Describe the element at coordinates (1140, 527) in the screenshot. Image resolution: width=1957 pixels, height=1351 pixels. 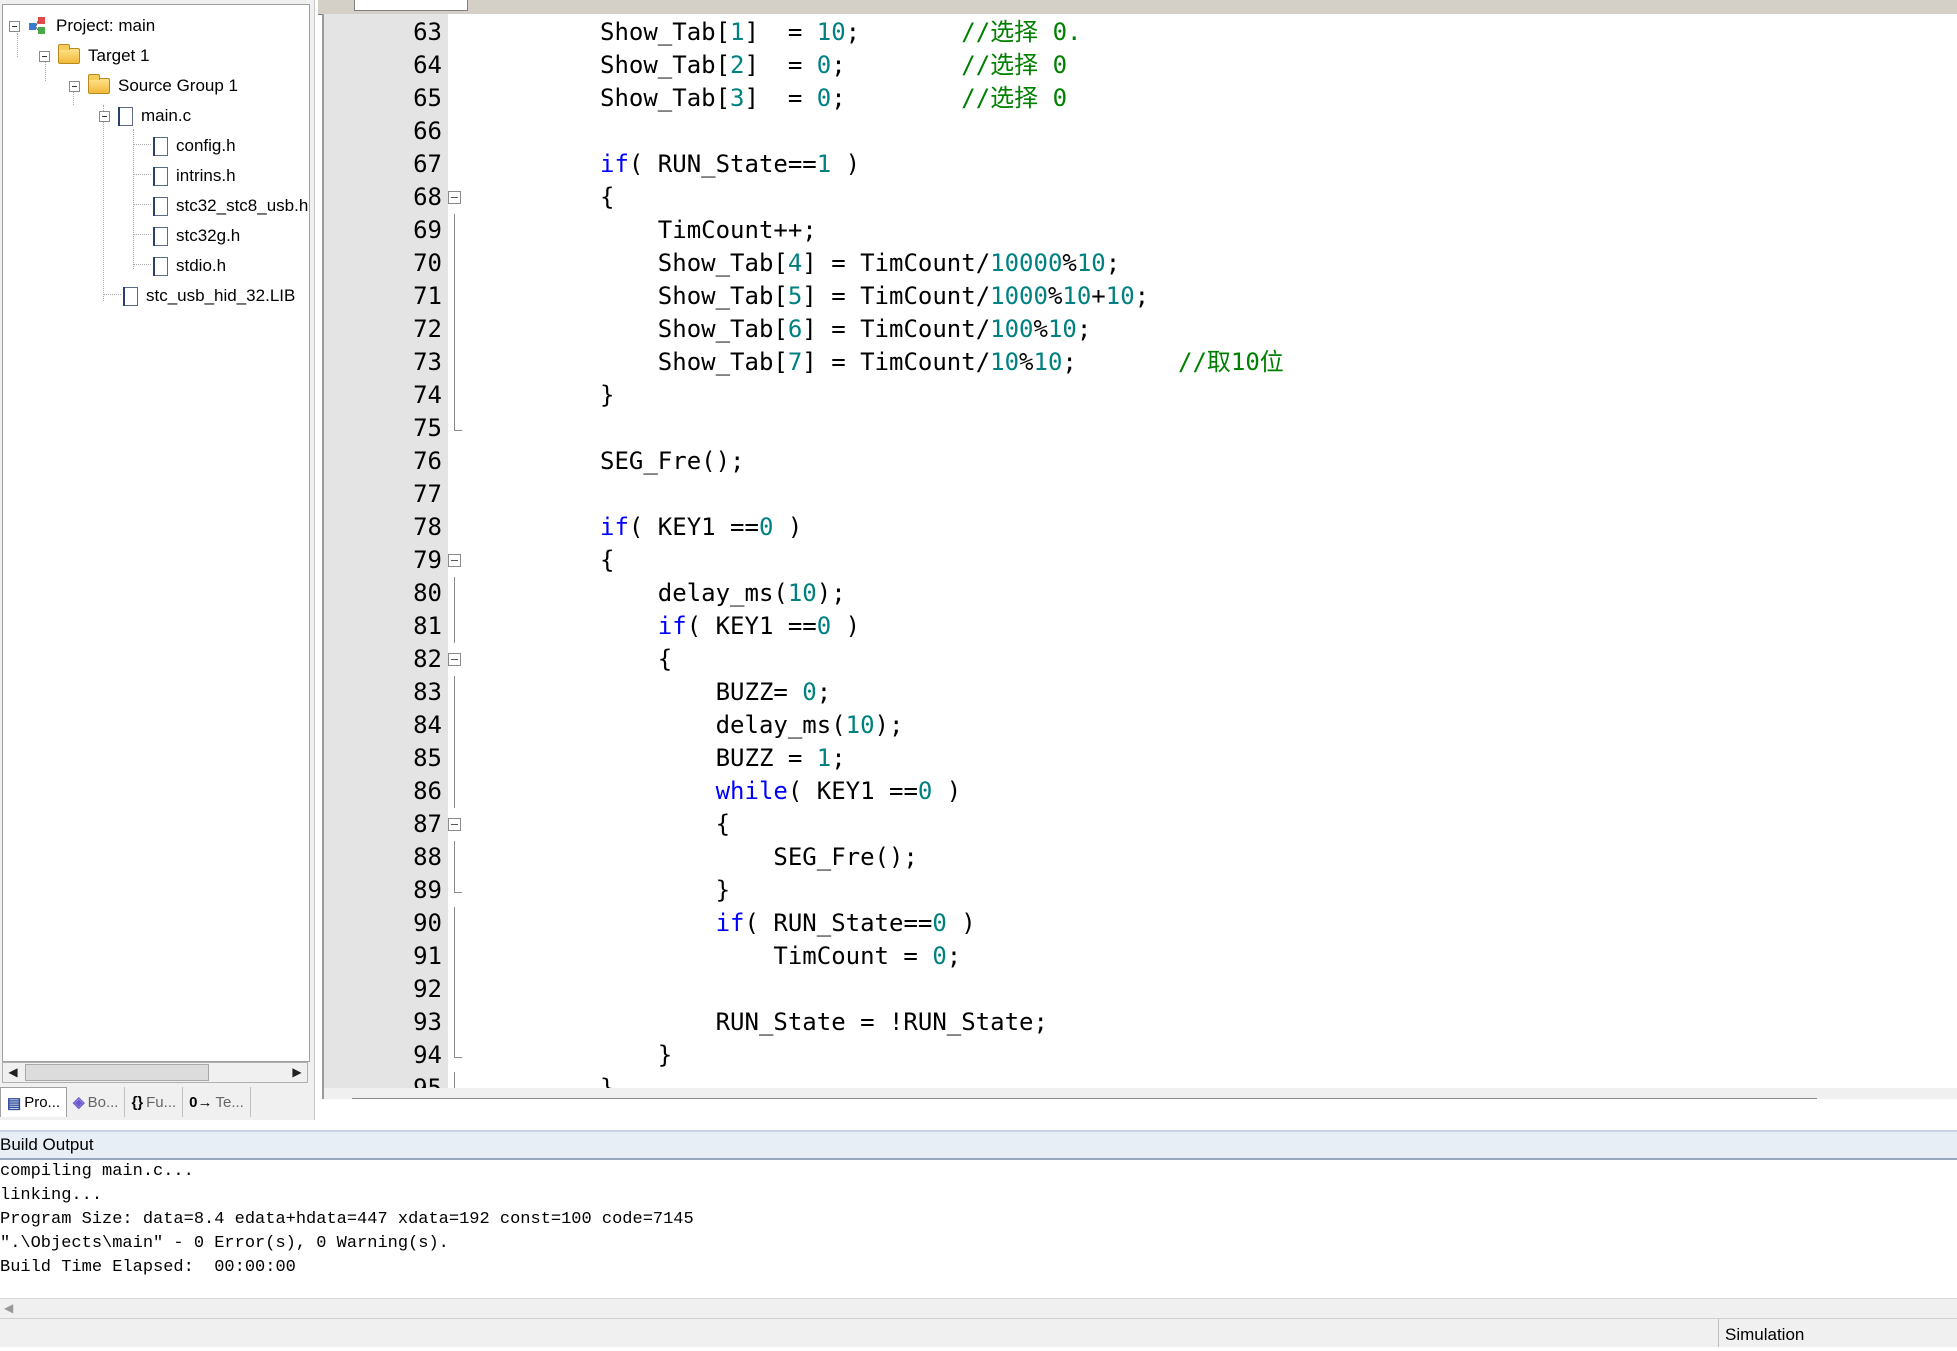
I see `code-line: 78 if( KEY1 ==0 )` at that location.